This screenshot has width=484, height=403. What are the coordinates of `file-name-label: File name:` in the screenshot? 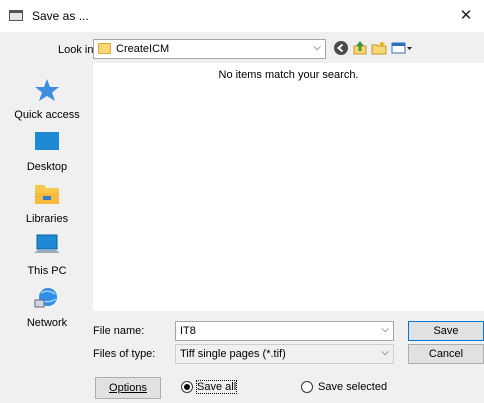 It's located at (119, 331).